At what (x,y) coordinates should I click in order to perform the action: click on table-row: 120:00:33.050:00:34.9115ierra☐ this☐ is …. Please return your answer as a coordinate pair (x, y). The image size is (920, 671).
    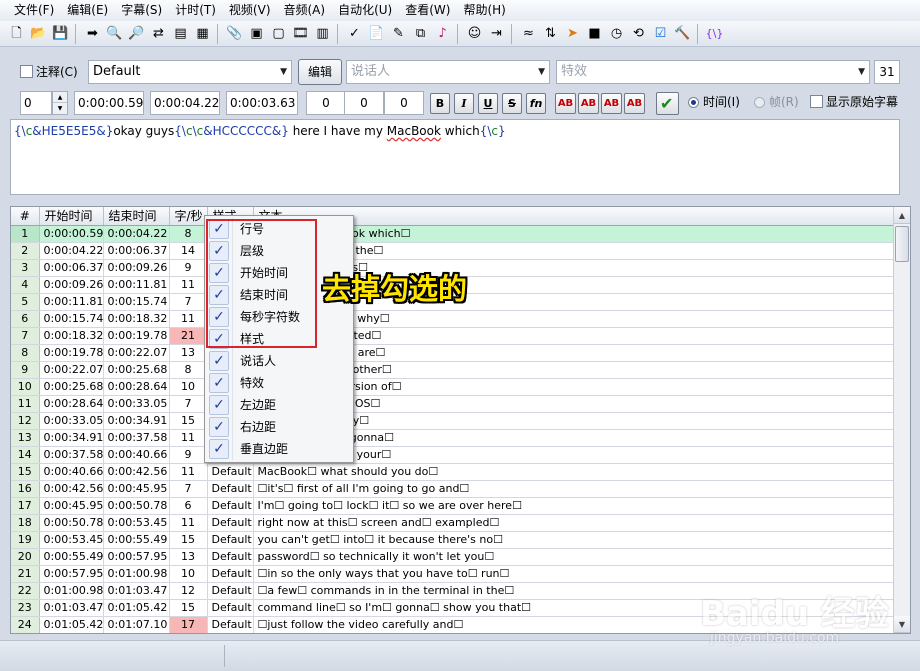
    Looking at the image, I should click on (452, 421).